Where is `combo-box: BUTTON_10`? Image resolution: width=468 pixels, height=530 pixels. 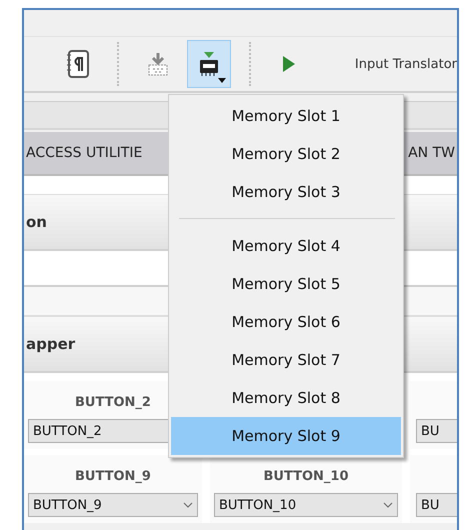 combo-box: BUTTON_10 is located at coordinates (306, 505).